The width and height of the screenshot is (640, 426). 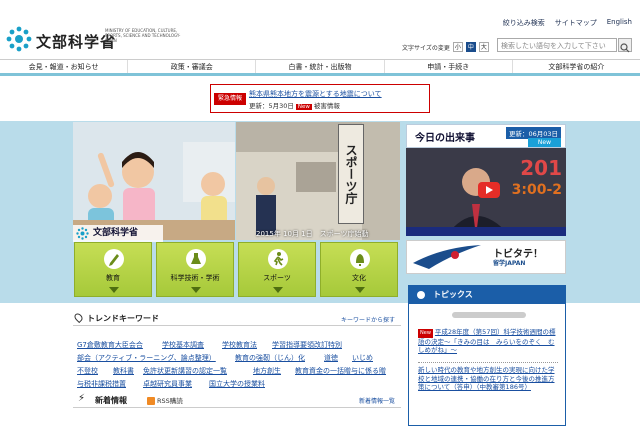 I want to click on play-button-icon, so click(x=489, y=190).